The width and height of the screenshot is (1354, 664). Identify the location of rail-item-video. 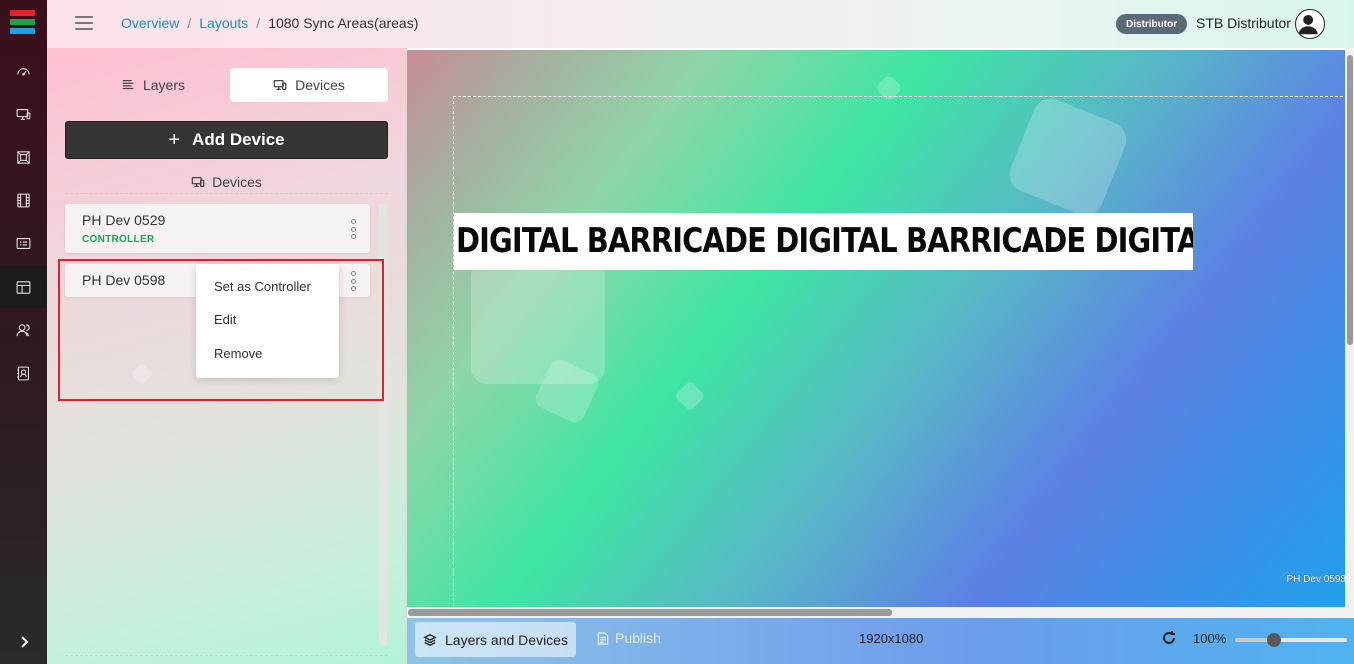
(23, 200).